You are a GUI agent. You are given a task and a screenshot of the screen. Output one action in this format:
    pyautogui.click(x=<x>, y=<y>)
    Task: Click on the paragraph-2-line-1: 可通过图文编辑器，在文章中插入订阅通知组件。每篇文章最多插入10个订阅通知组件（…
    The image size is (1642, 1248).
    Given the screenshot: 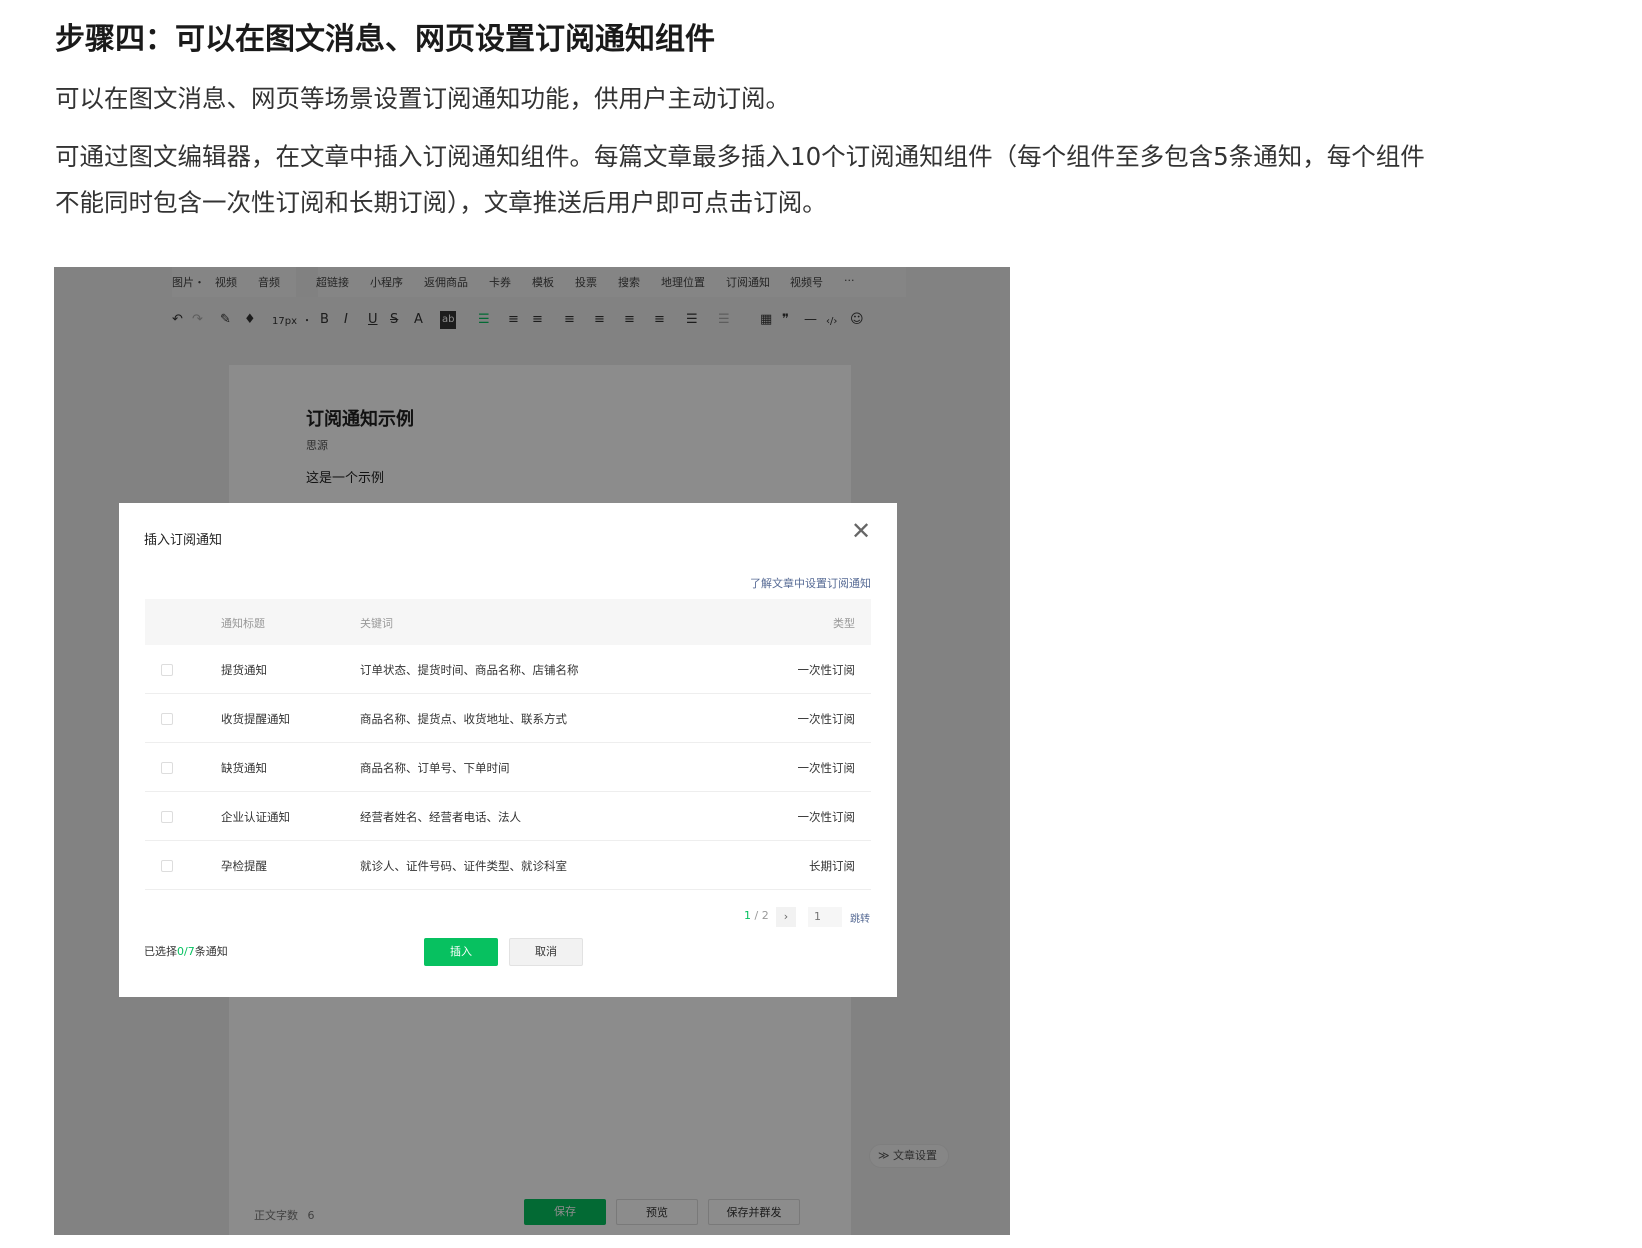 What is the action you would take?
    pyautogui.click(x=740, y=156)
    